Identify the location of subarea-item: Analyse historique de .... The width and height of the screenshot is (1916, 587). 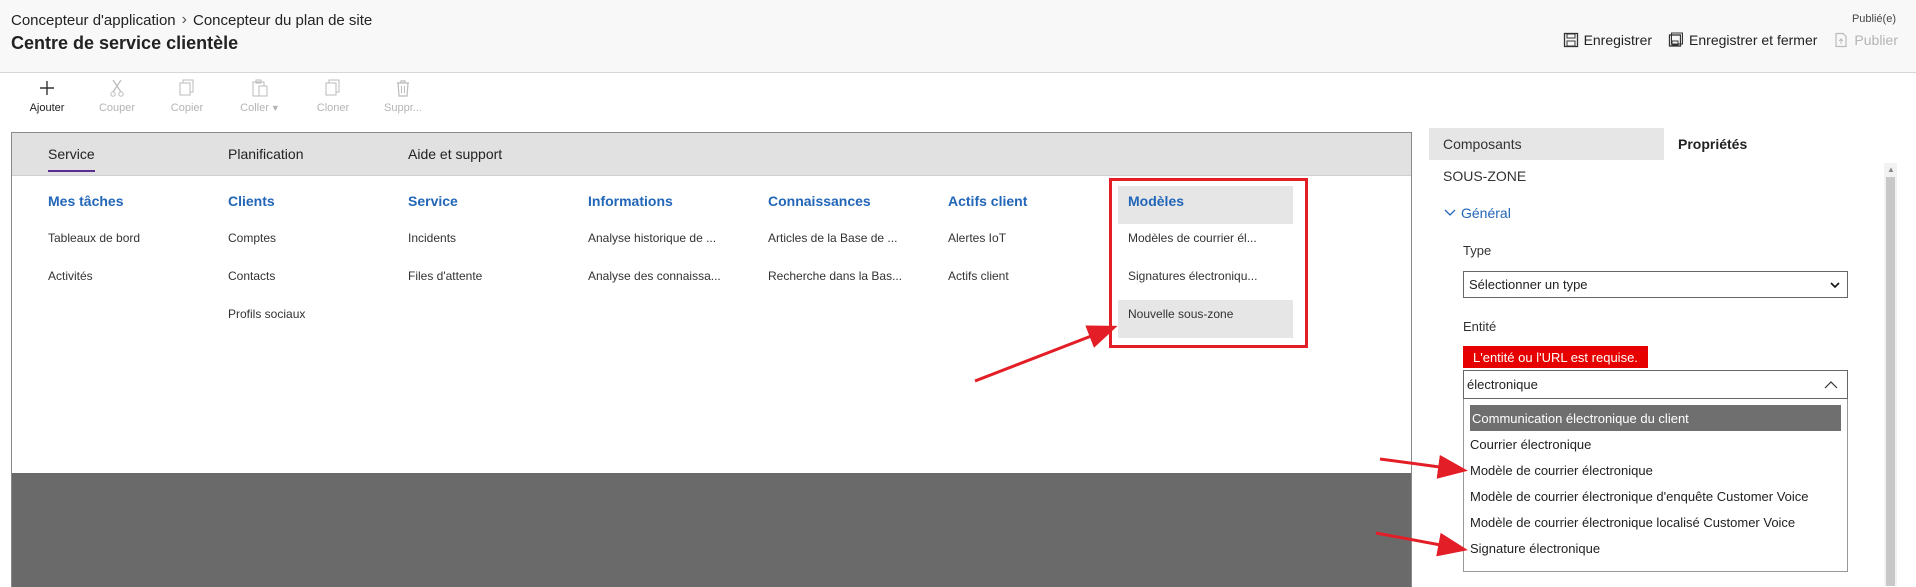
(654, 250).